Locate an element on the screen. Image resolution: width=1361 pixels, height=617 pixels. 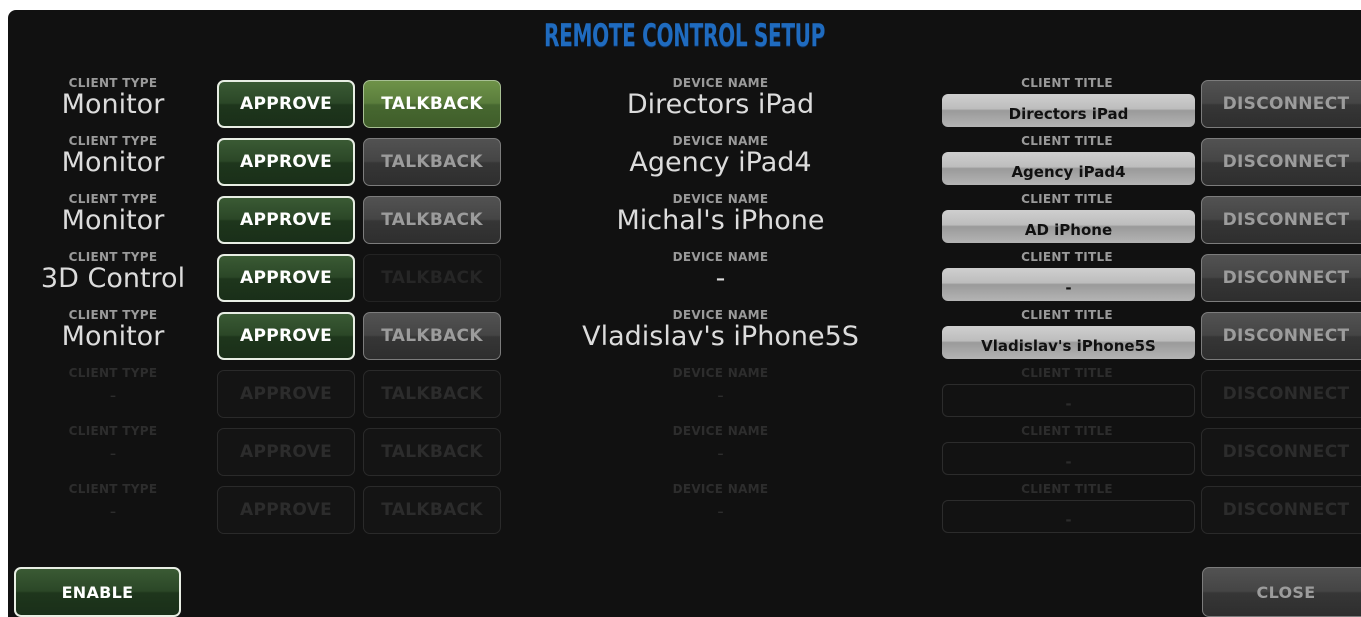
dialog-title: REMOTE CONTROL SETUP is located at coordinates (684, 36).